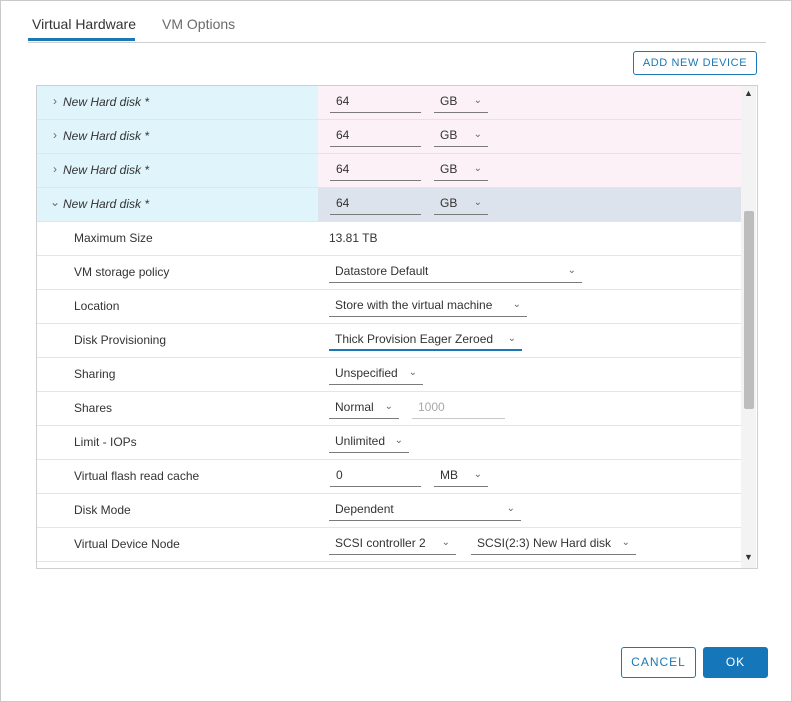  Describe the element at coordinates (122, 272) in the screenshot. I see `storage-policy-label: VM storage policy` at that location.